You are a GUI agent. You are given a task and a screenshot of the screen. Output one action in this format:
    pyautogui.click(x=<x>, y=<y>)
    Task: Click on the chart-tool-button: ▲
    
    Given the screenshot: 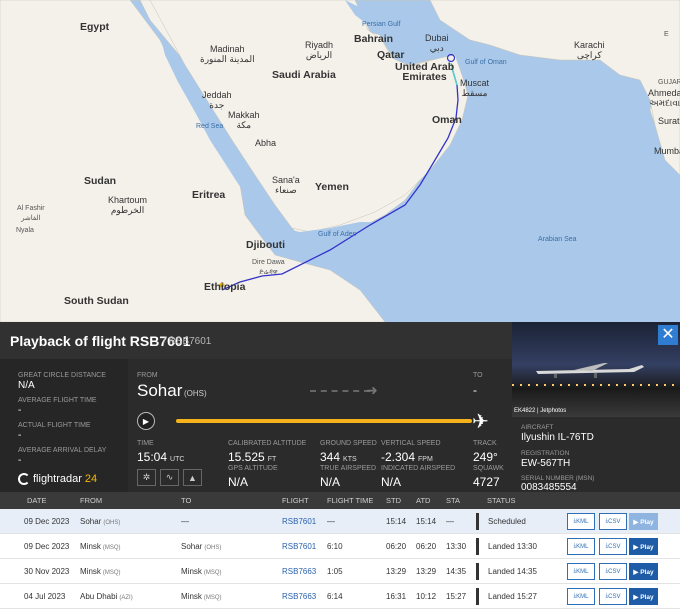 What is the action you would take?
    pyautogui.click(x=192, y=477)
    